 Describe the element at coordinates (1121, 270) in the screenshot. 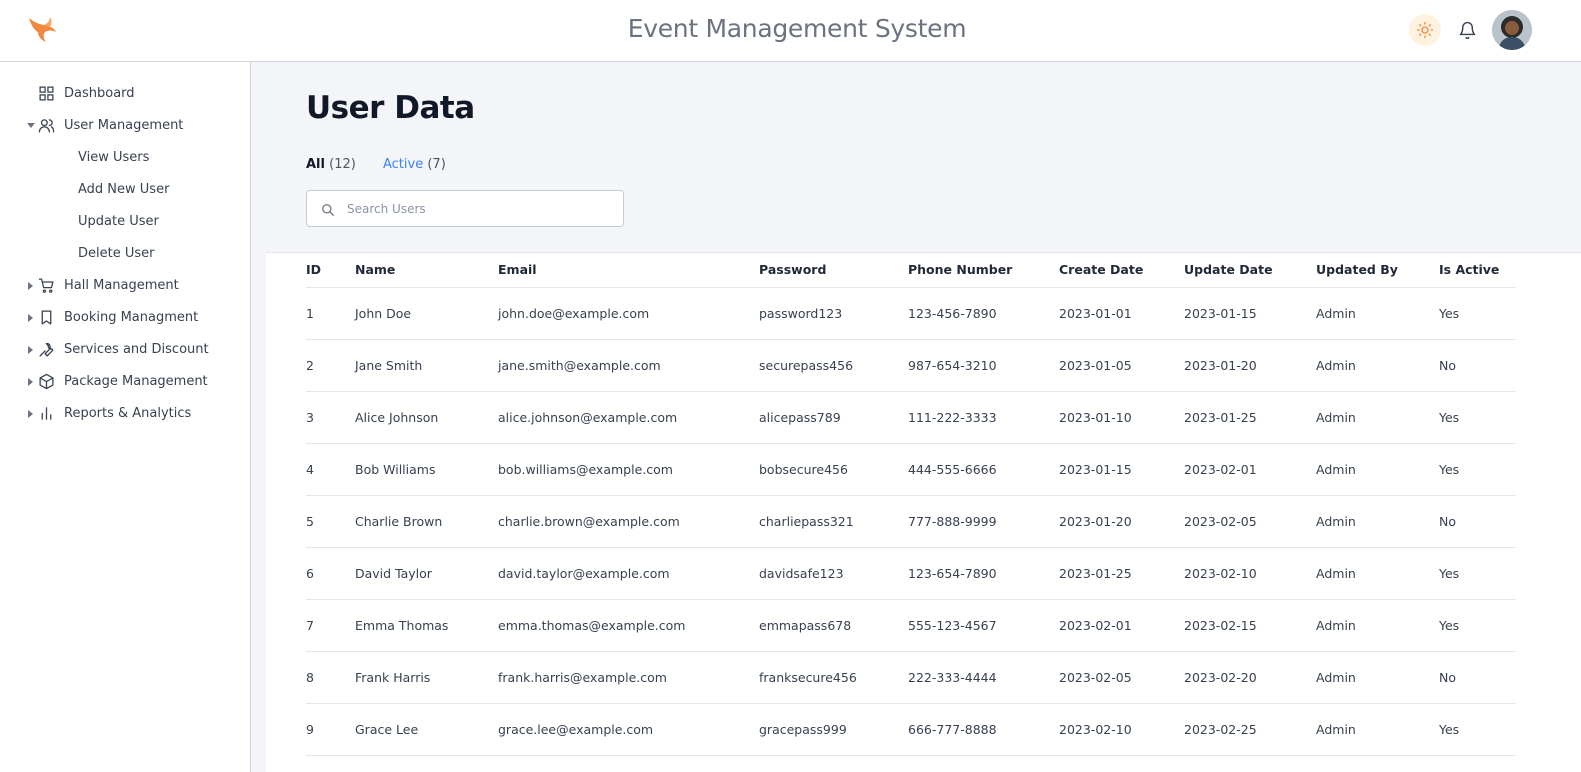

I see `col-create-date-header: Create Date` at that location.